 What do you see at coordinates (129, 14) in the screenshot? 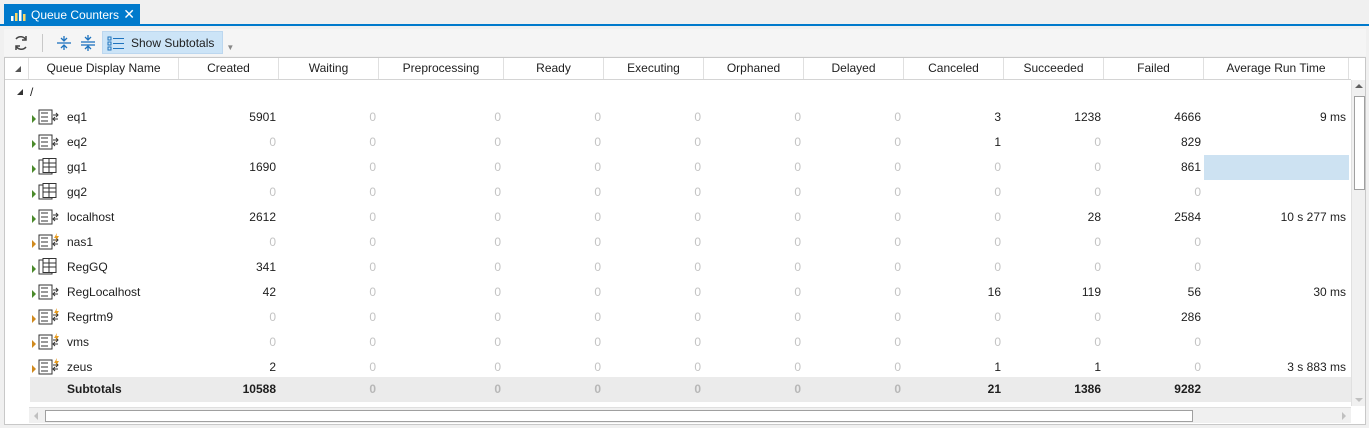
I see `close-icon: ✕` at bounding box center [129, 14].